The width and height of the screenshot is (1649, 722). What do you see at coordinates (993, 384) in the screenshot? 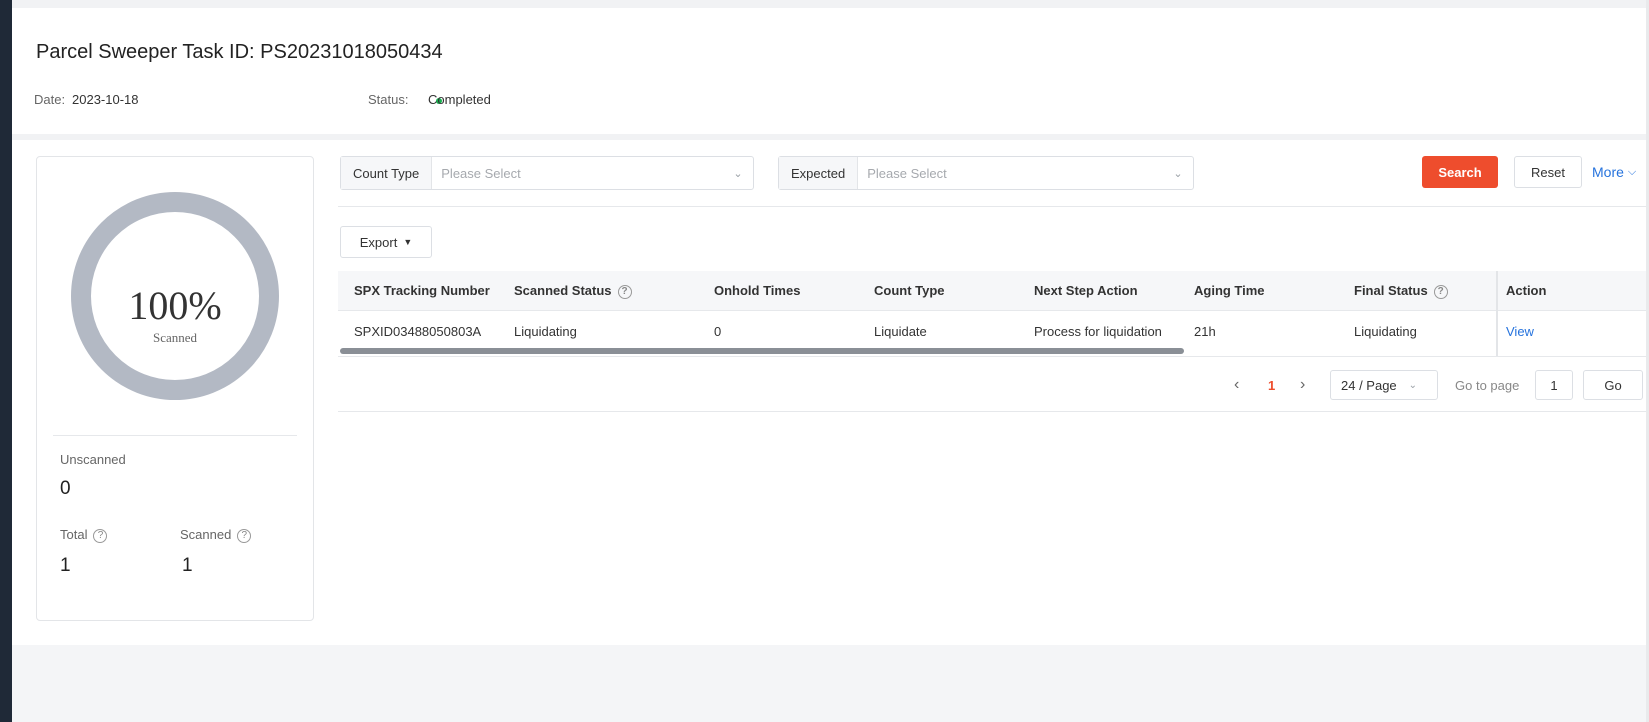
I see `pagination: ‹ 1 › 24 / Page ⌄ Go to page 1 Go` at bounding box center [993, 384].